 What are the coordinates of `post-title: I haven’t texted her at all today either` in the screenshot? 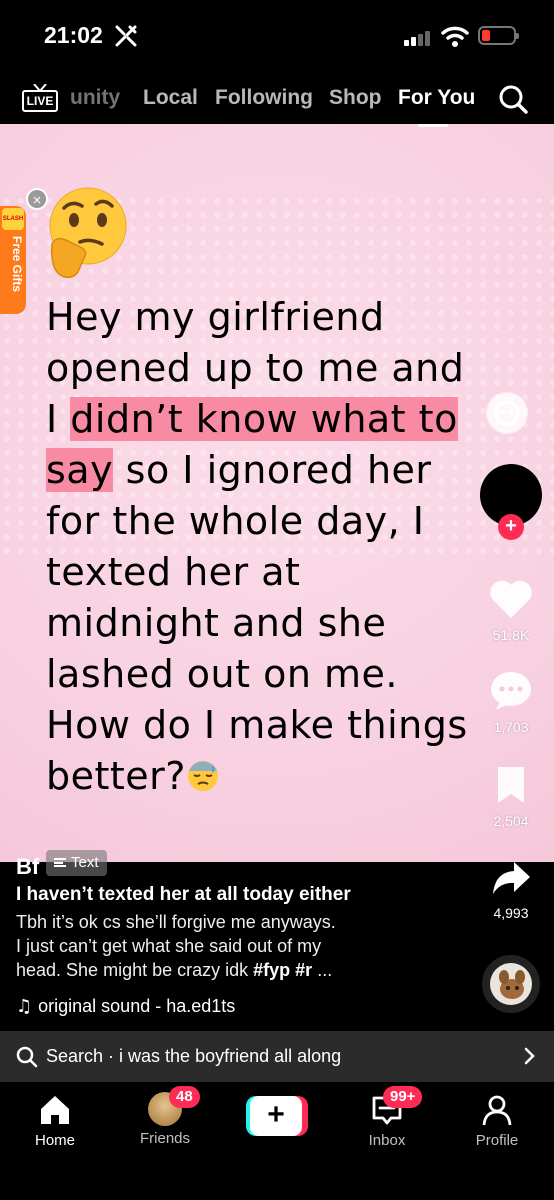 It's located at (183, 894).